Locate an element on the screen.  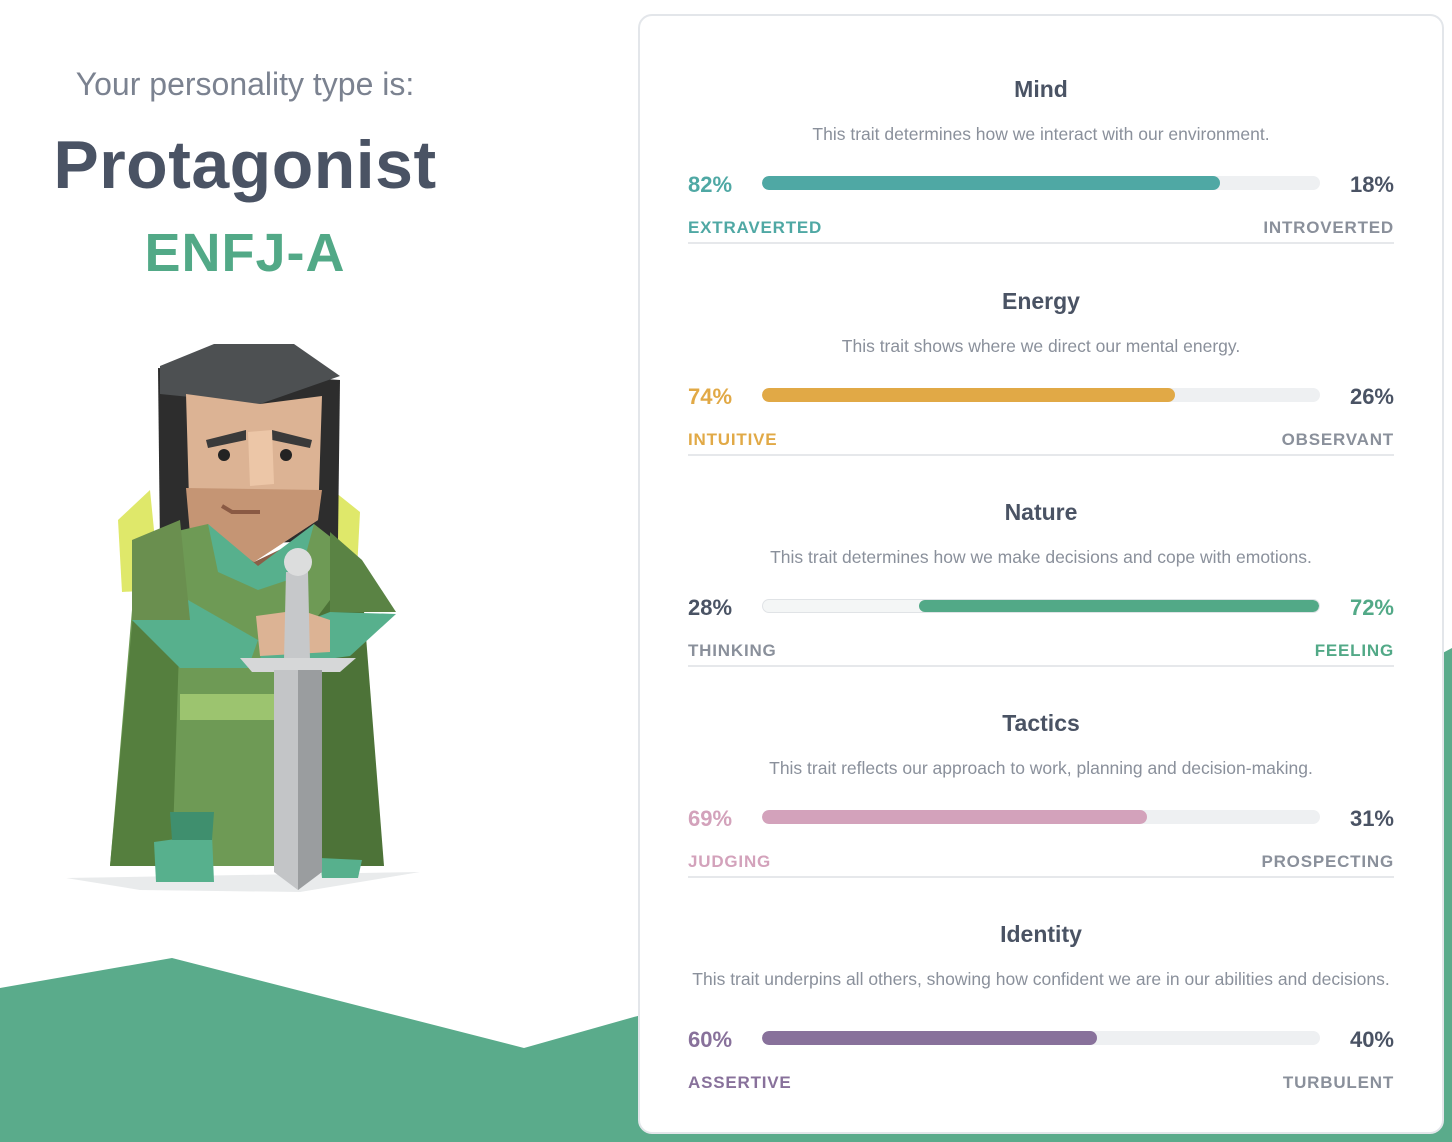
left-pole-label: INTUITIVE is located at coordinates (733, 439).